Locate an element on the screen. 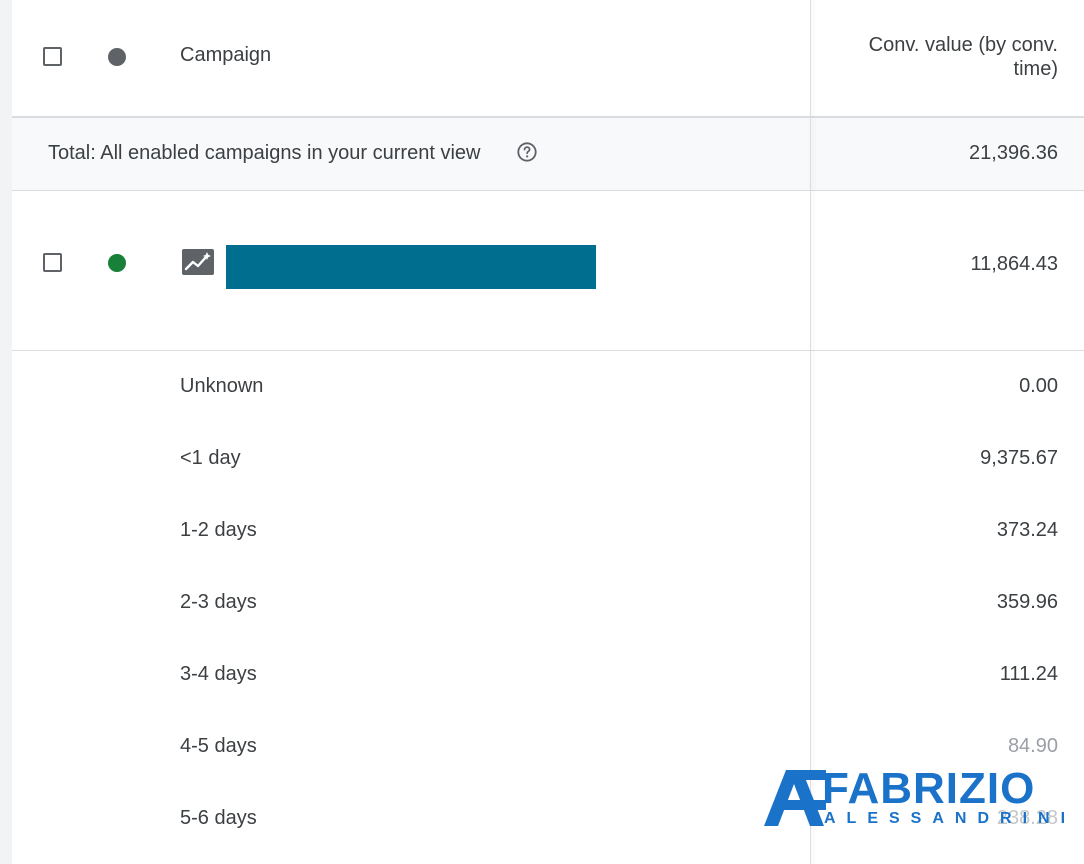 This screenshot has height=864, width=1084. watermark-name: FABRIZIO is located at coordinates (929, 788).